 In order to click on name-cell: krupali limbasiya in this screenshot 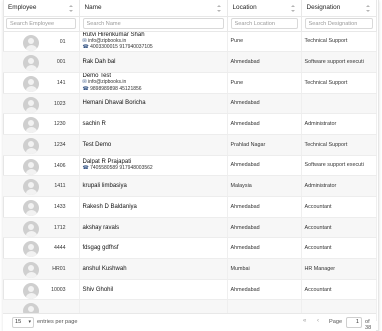, I will do `click(153, 186)`.